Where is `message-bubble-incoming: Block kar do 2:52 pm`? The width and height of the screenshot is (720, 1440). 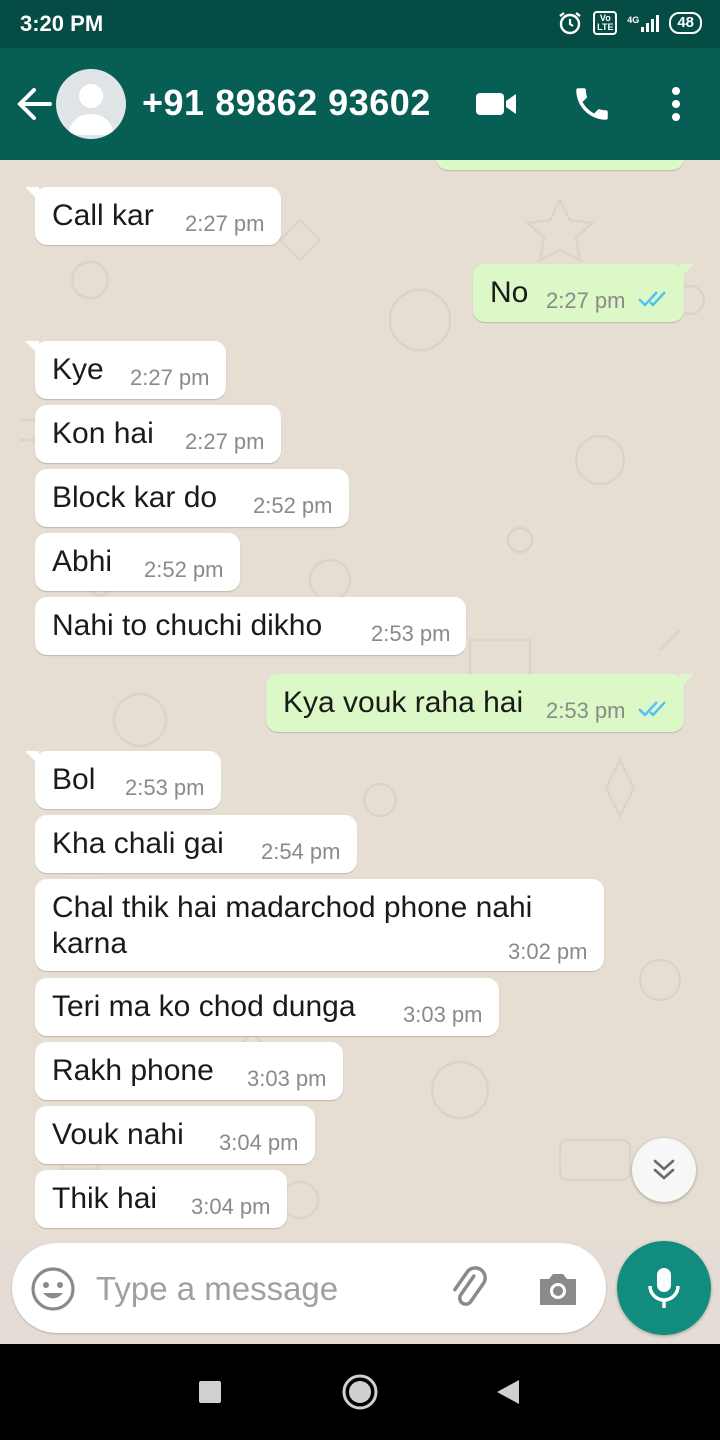
message-bubble-incoming: Block kar do 2:52 pm is located at coordinates (192, 498).